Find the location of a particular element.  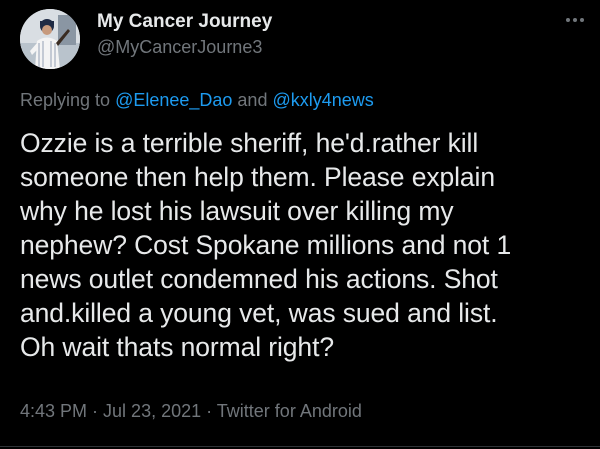

avatar-photo is located at coordinates (50, 39).